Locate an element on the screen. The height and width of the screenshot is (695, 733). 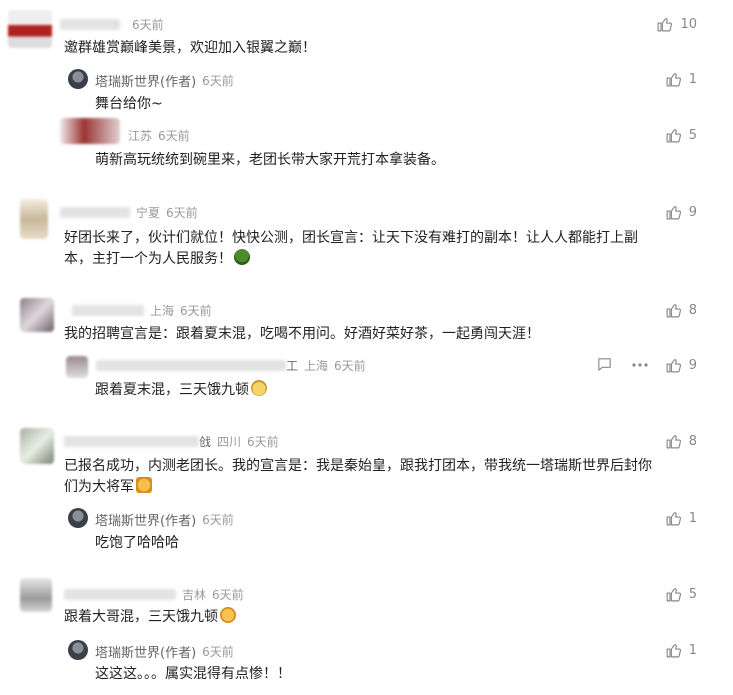
like-button: 10 is located at coordinates (676, 24).